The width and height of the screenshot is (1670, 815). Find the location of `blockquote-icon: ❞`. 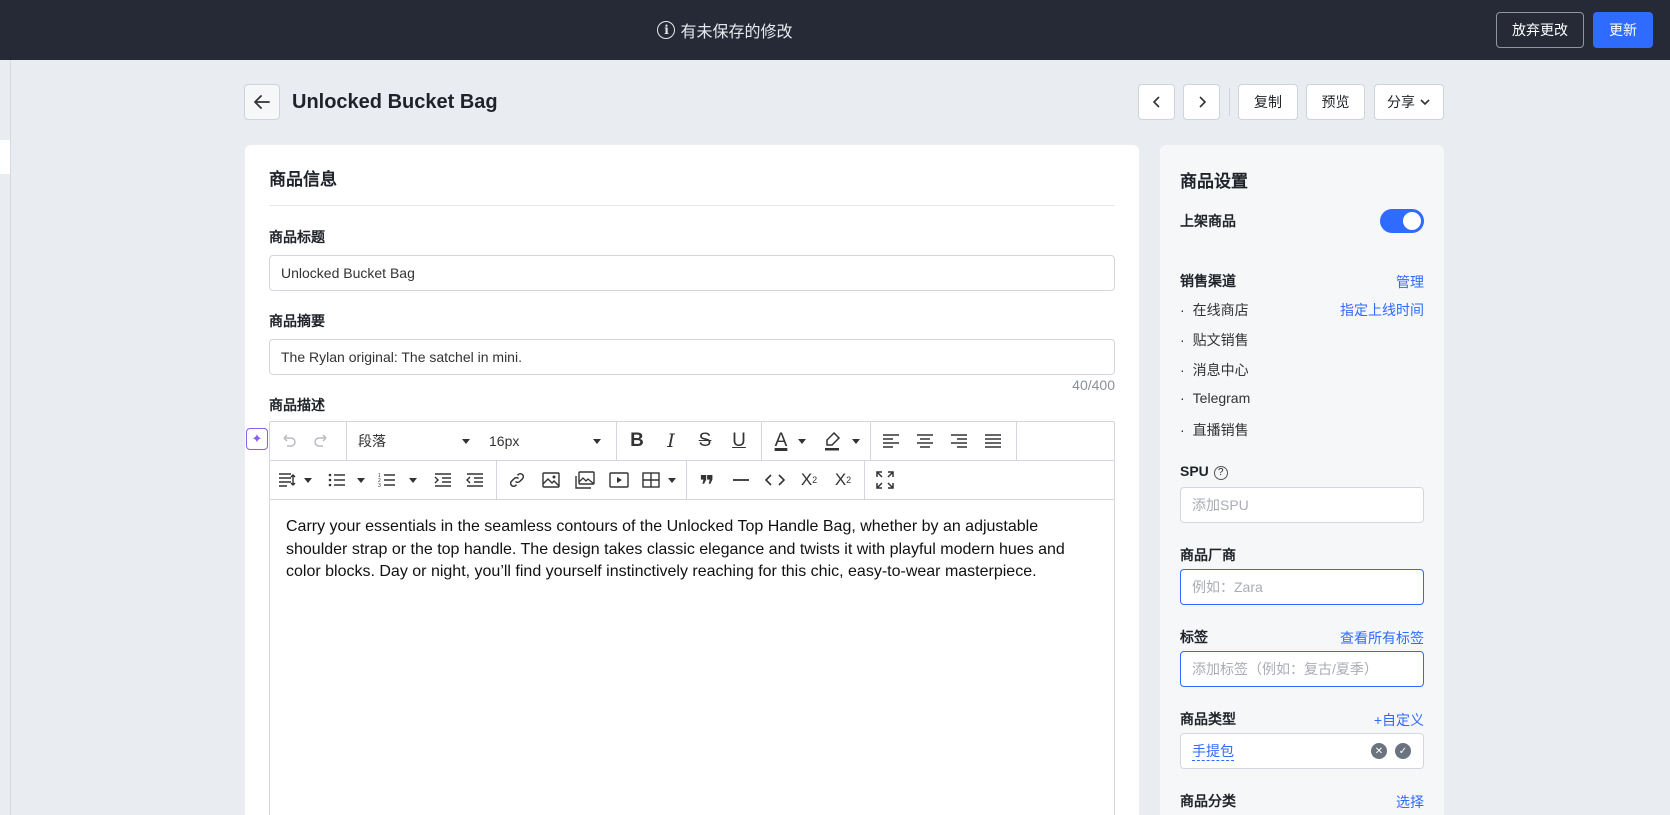

blockquote-icon: ❞ is located at coordinates (707, 480).